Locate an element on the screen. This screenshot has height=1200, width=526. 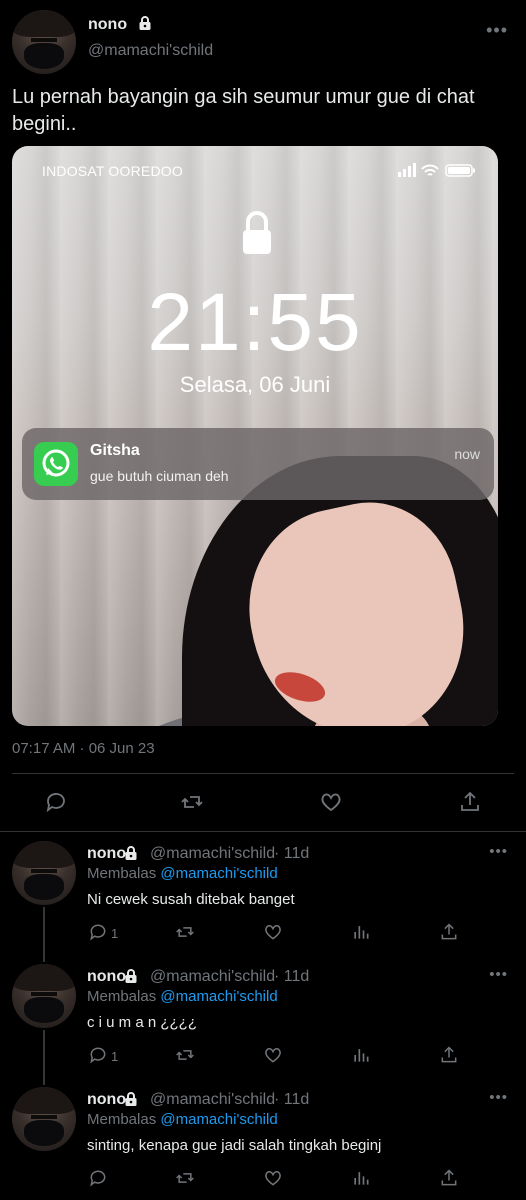
lock-screen-date: Selasa, 06 Juni is located at coordinates (255, 384).